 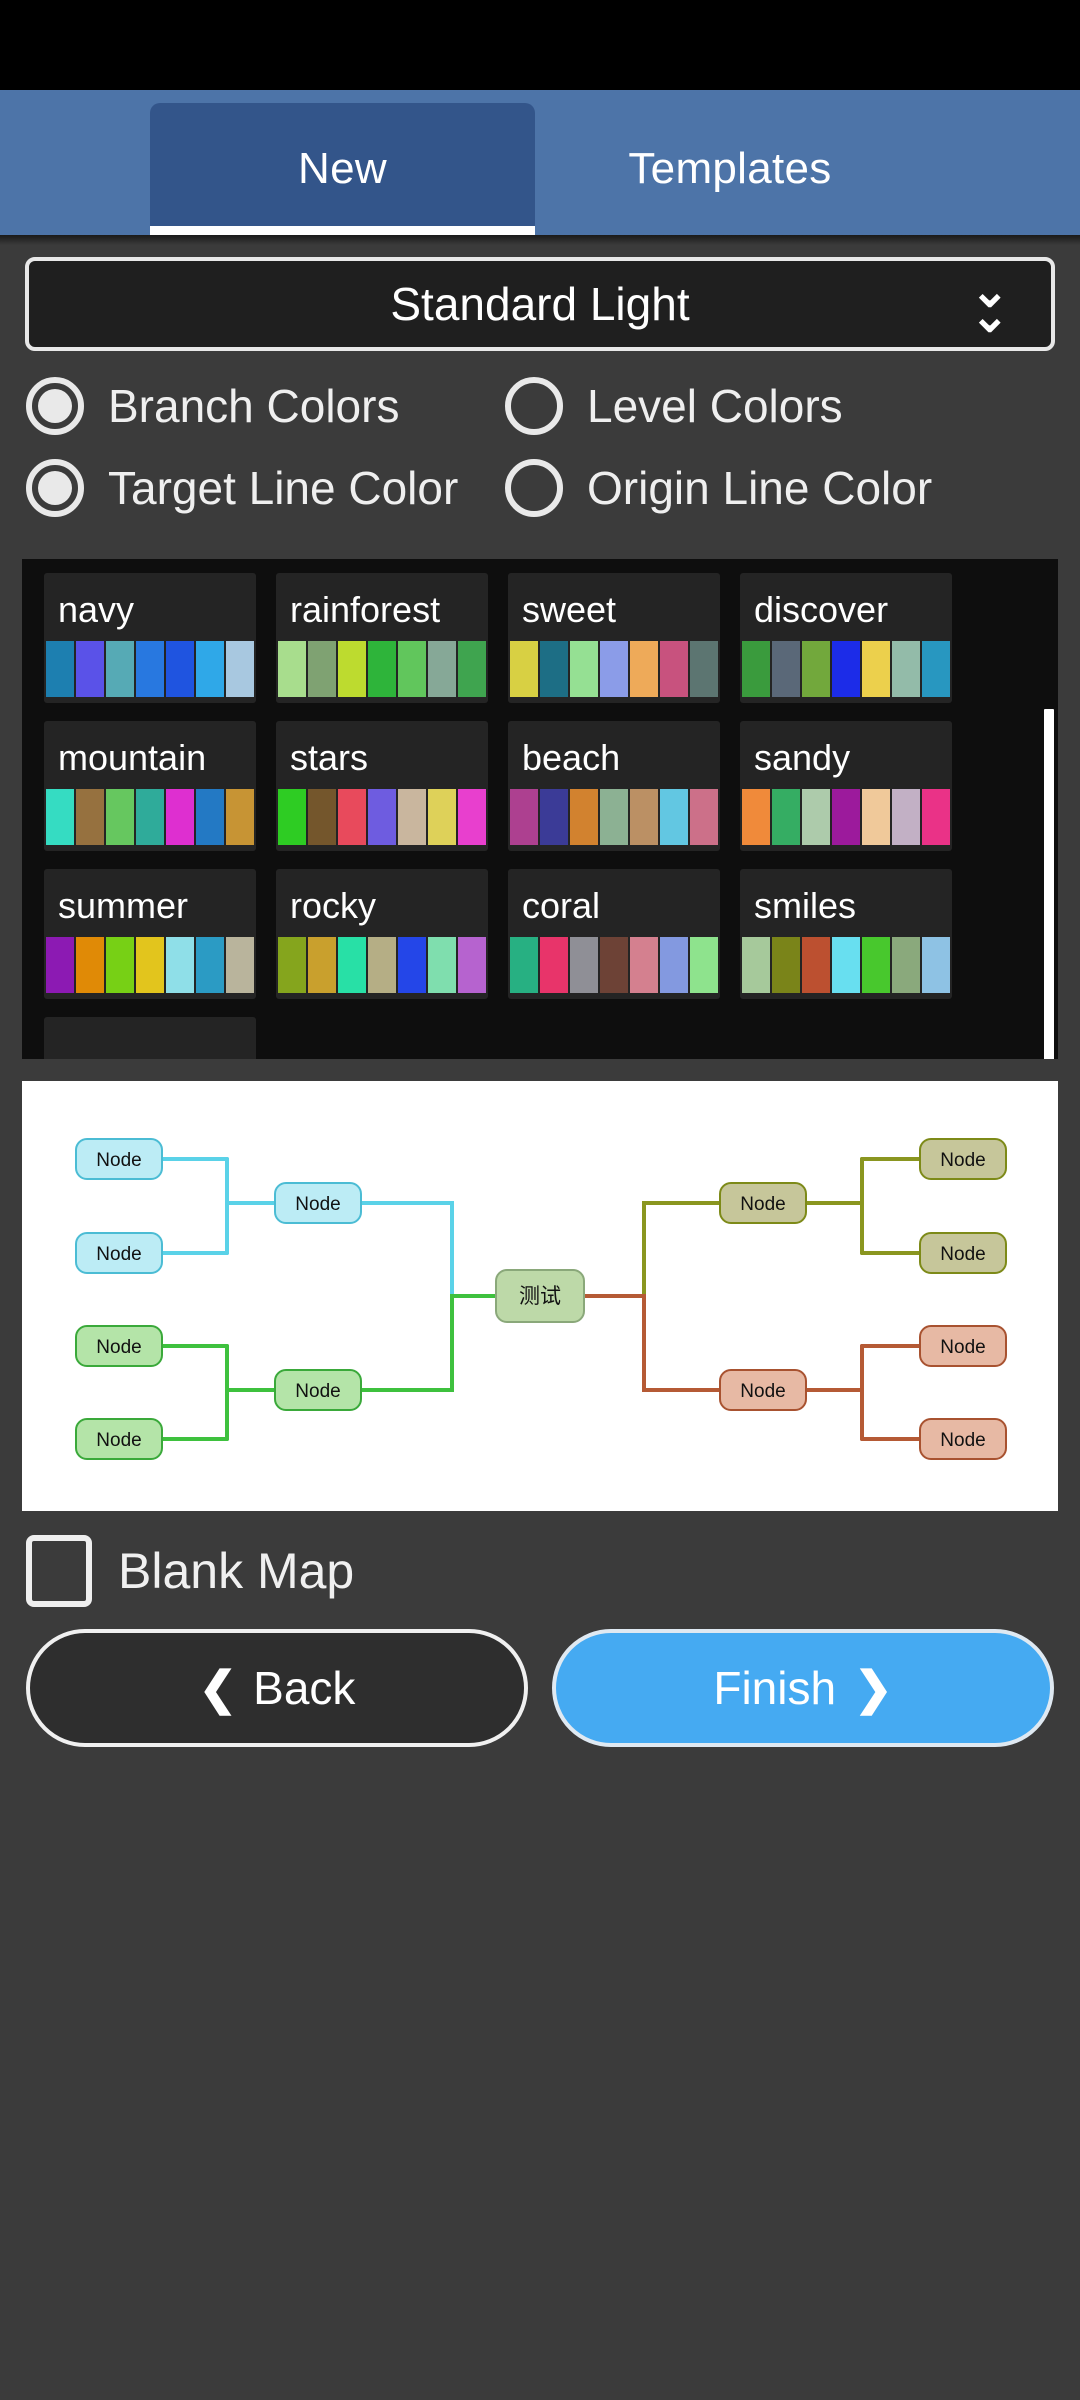 What do you see at coordinates (55, 406) in the screenshot?
I see `radio-branch-colors-icon` at bounding box center [55, 406].